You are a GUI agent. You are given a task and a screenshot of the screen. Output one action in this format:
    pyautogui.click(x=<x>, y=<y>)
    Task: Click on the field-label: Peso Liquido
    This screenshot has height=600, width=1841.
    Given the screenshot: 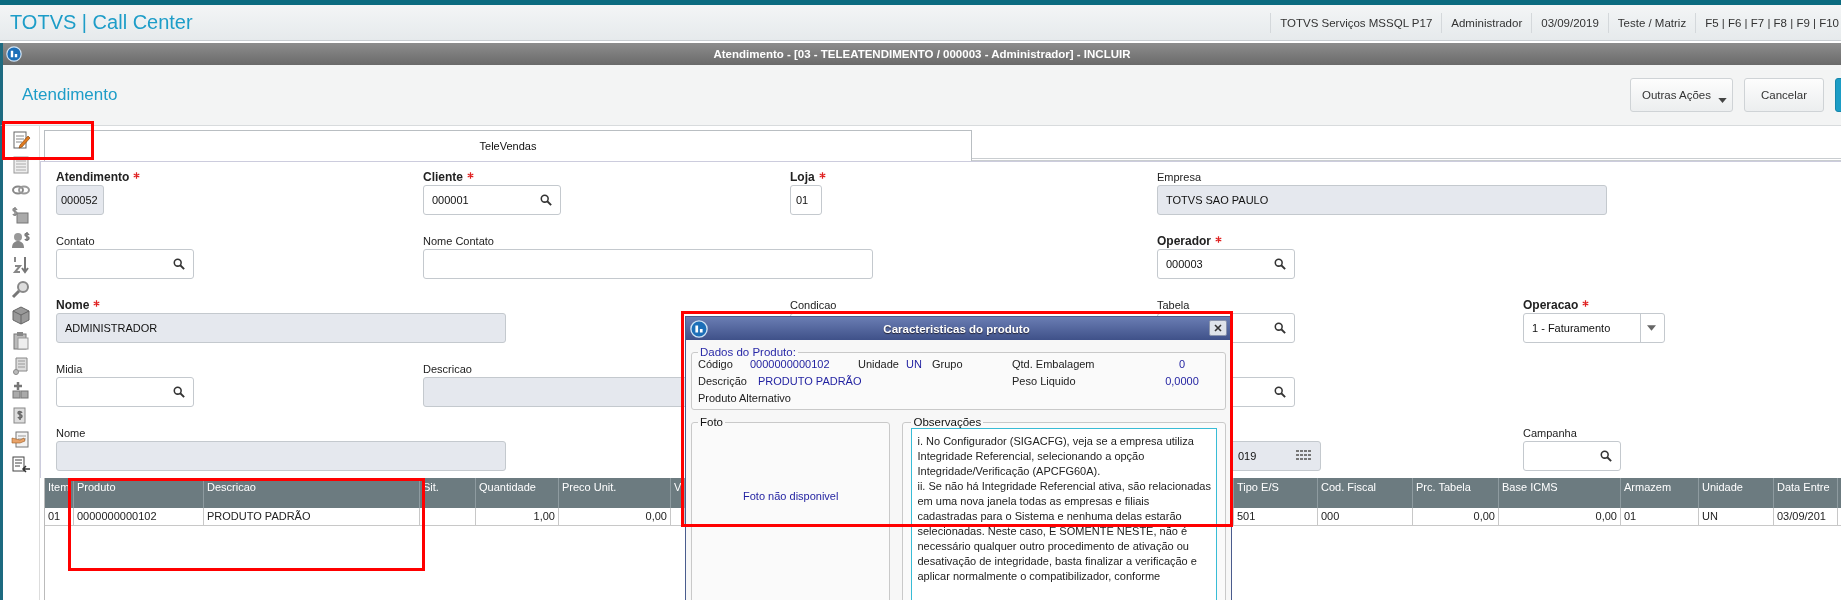 What is the action you would take?
    pyautogui.click(x=1044, y=381)
    